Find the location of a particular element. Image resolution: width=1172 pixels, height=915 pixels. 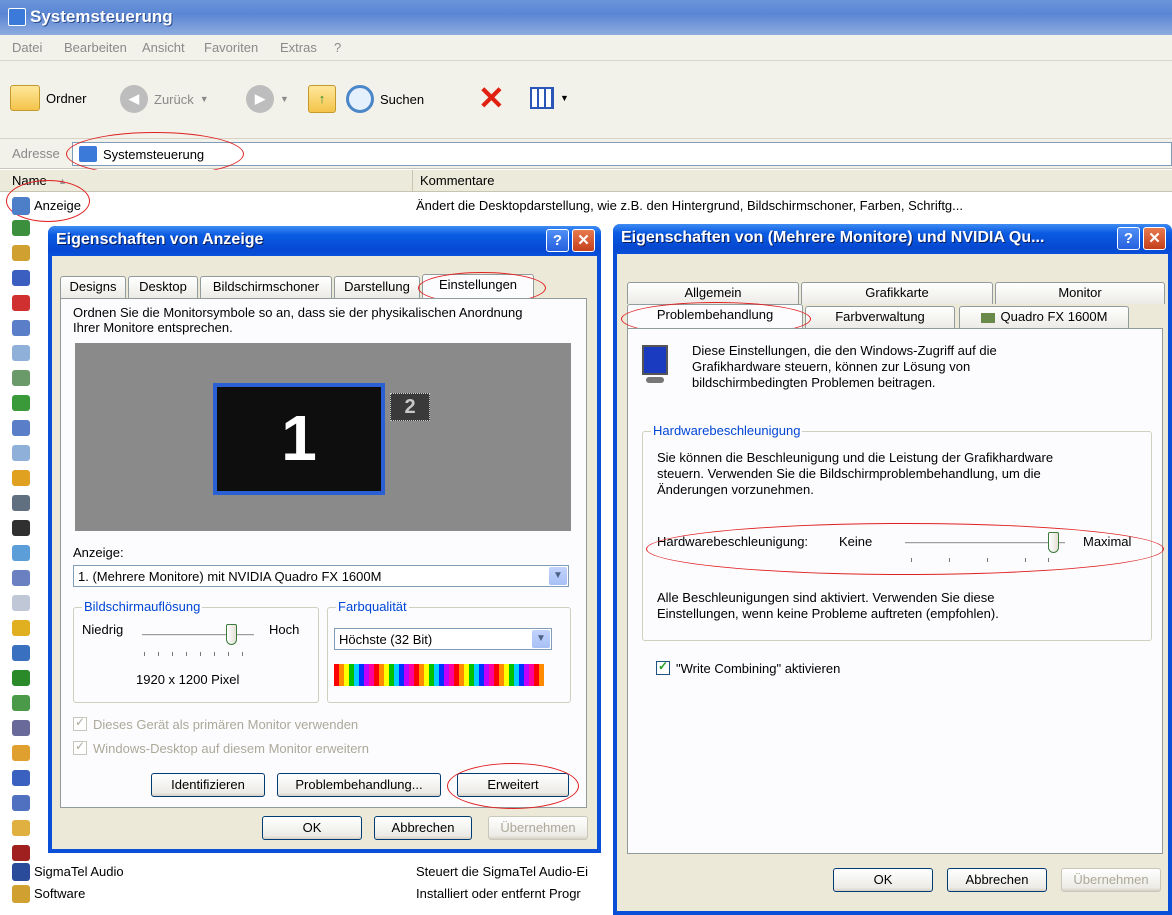

list-item-comment: Installiert oder entfernt Progr is located at coordinates (498, 893).